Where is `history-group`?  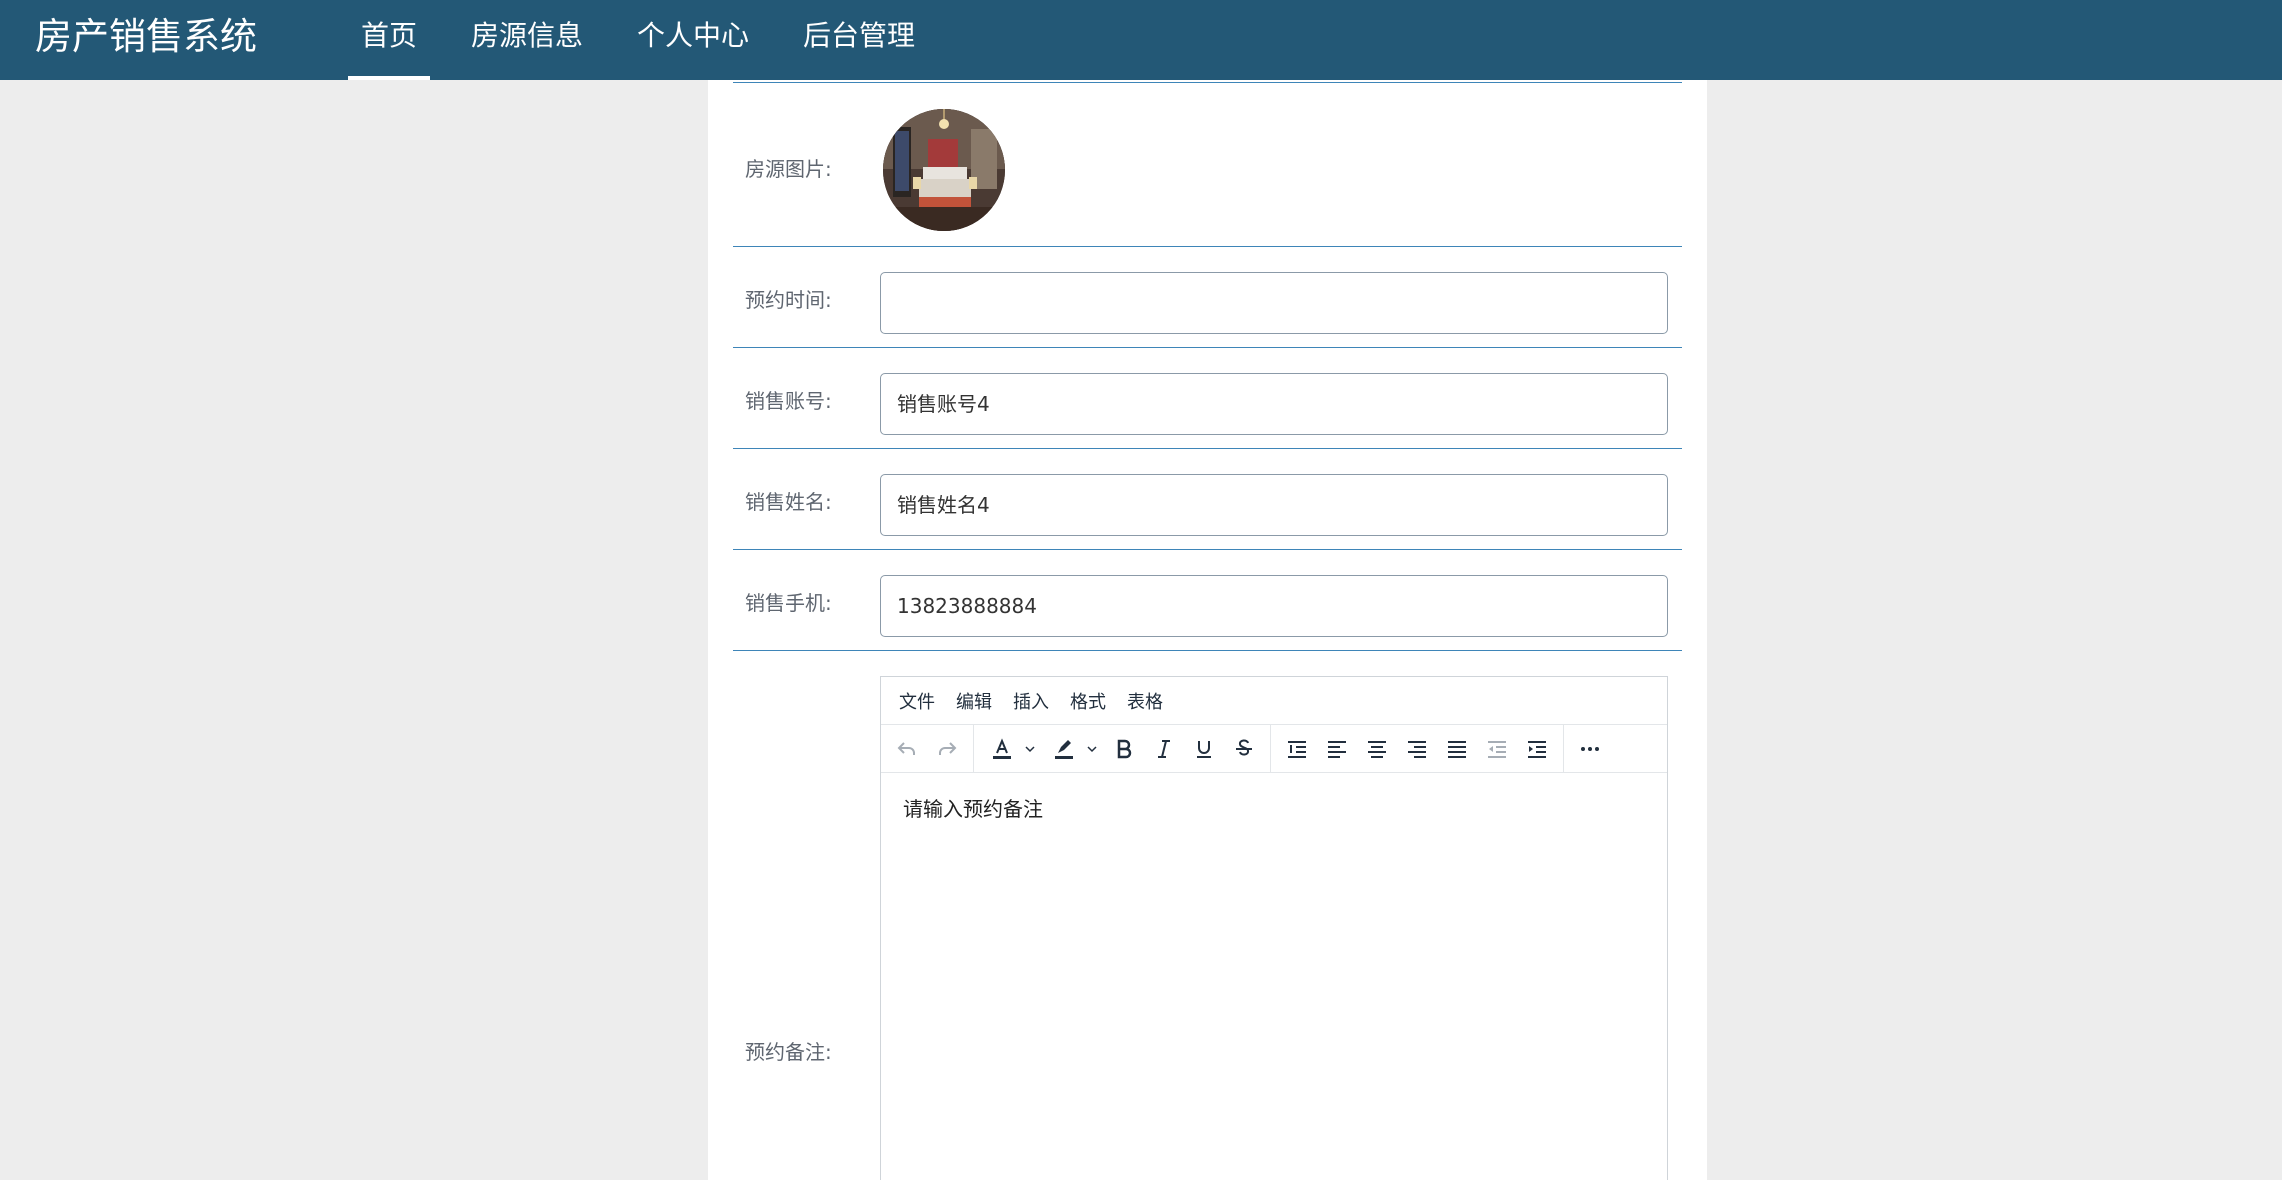
history-group is located at coordinates (927, 748).